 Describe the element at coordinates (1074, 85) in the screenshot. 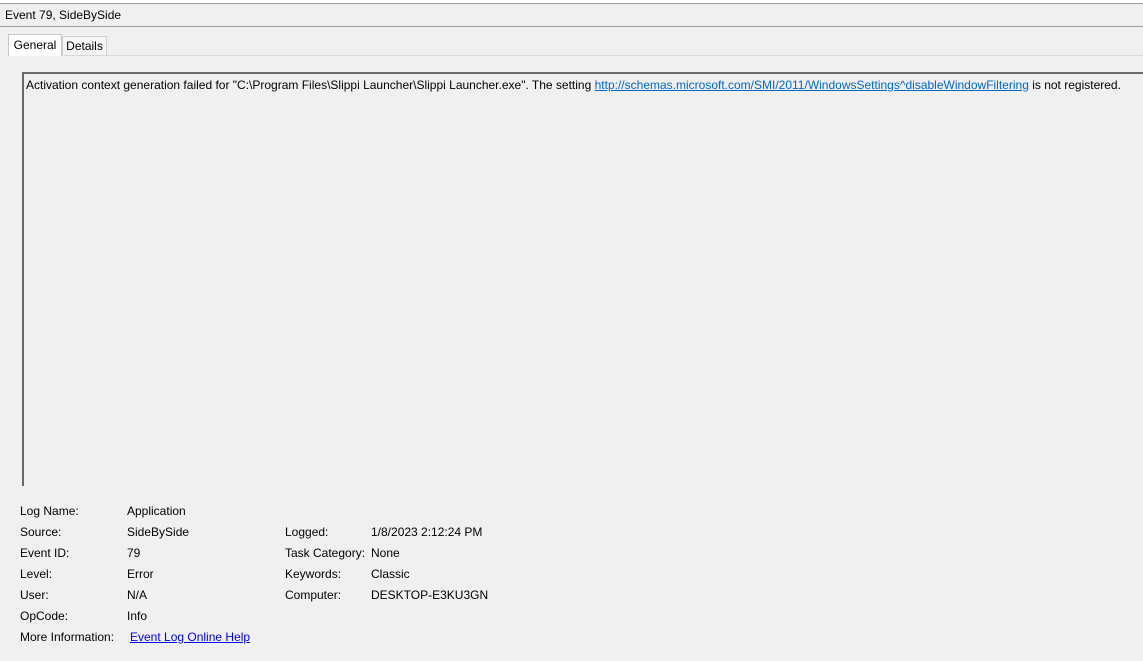

I see `description-suffix: is not registered.` at that location.